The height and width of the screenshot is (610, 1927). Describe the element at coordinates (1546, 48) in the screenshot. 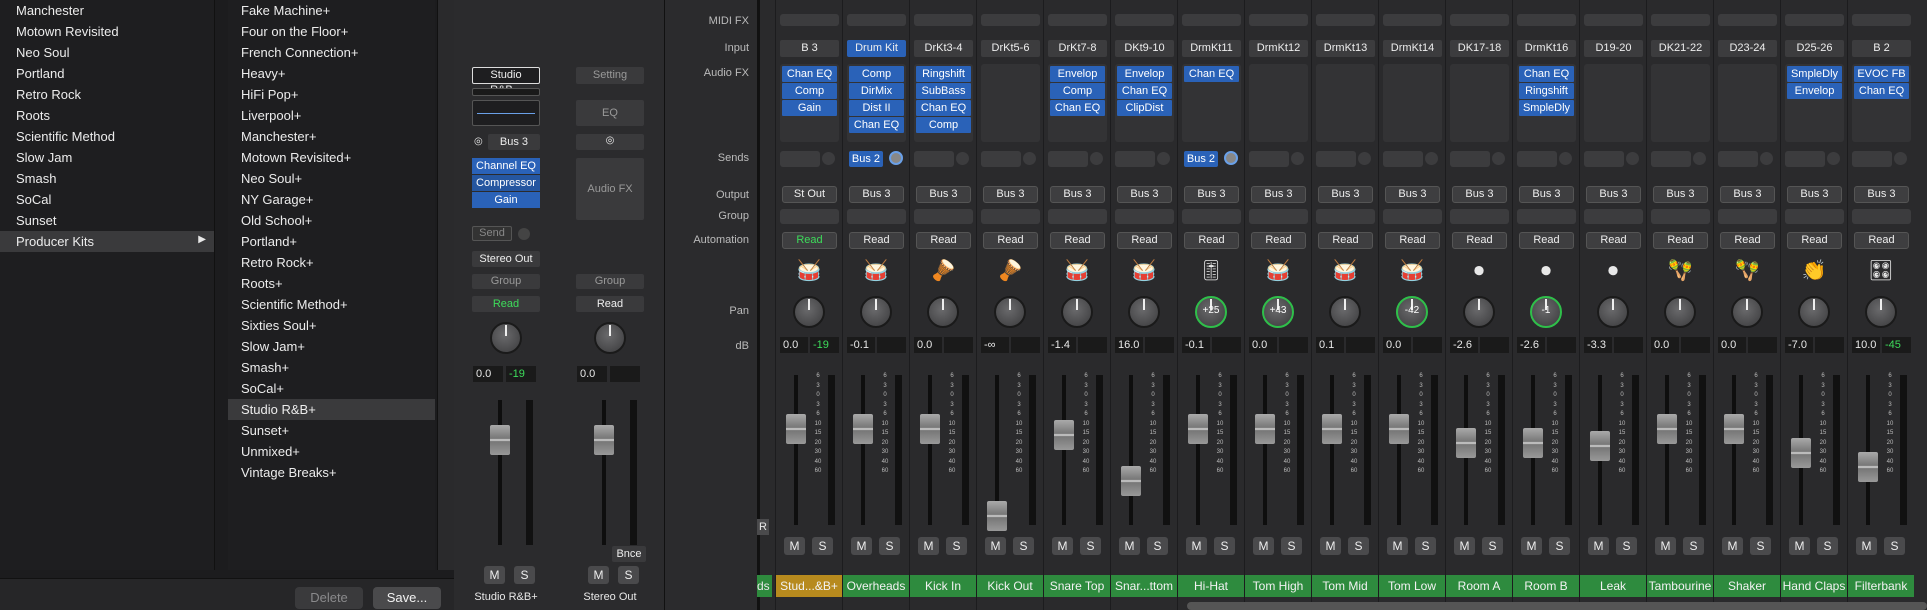

I see `input-button: DrmKt16` at that location.